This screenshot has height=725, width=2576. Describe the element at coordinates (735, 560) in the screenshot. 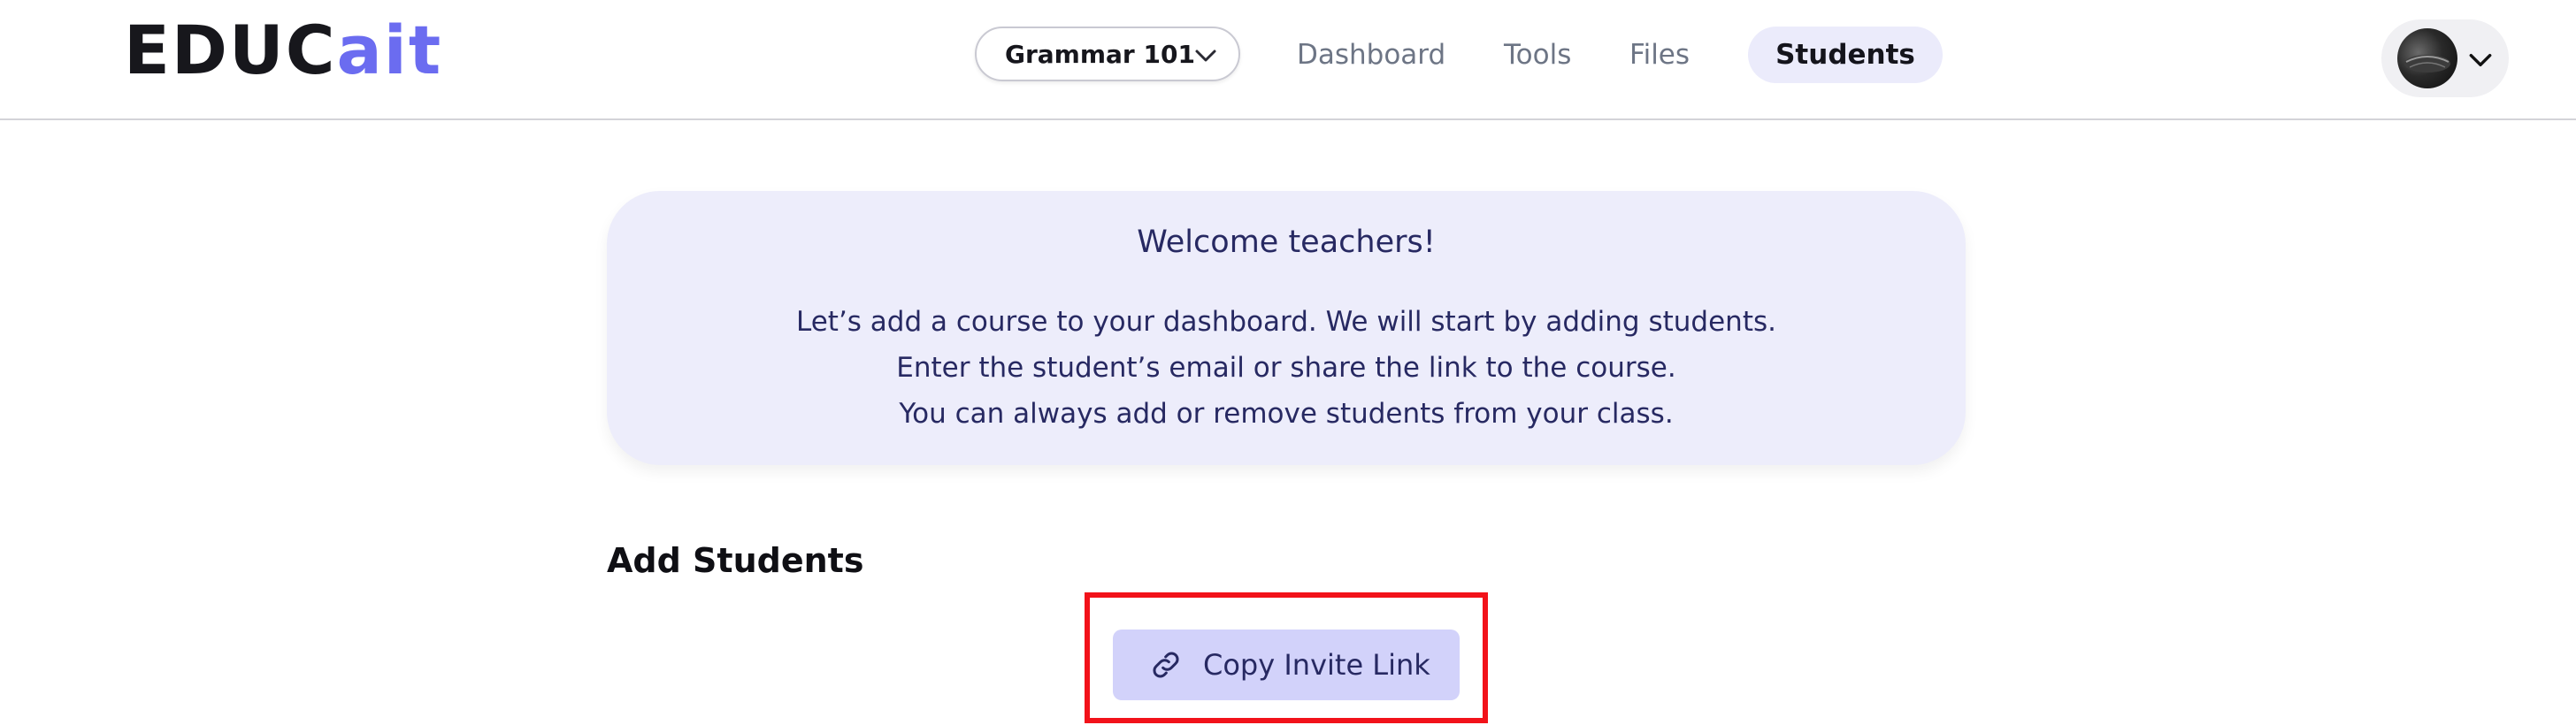

I see `add-students-heading: Add Students` at that location.